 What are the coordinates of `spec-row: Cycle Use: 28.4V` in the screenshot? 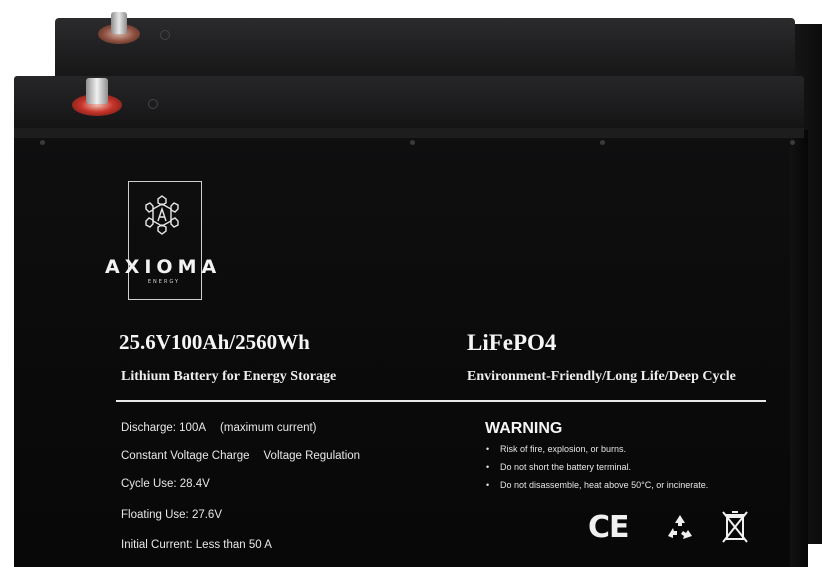 It's located at (165, 484).